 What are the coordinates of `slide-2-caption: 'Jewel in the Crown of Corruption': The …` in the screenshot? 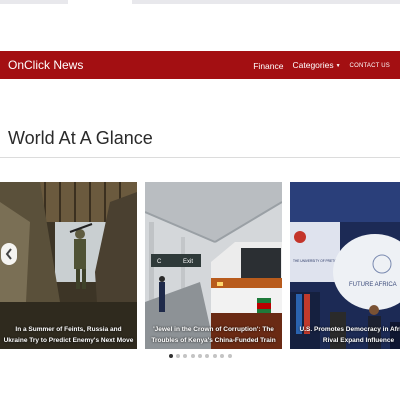 It's located at (213, 335).